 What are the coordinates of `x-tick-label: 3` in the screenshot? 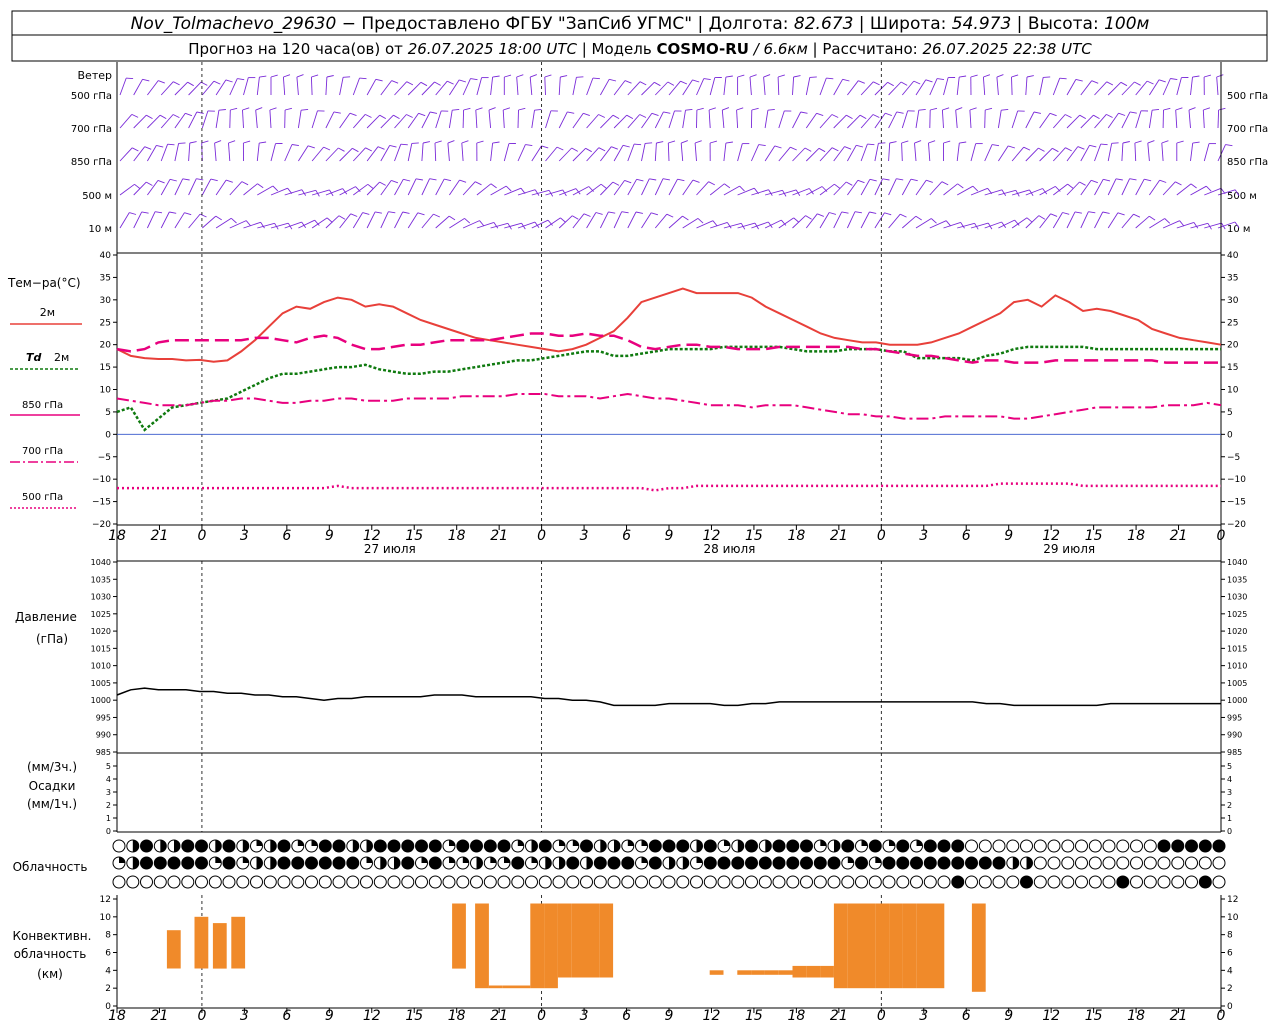 It's located at (923, 536).